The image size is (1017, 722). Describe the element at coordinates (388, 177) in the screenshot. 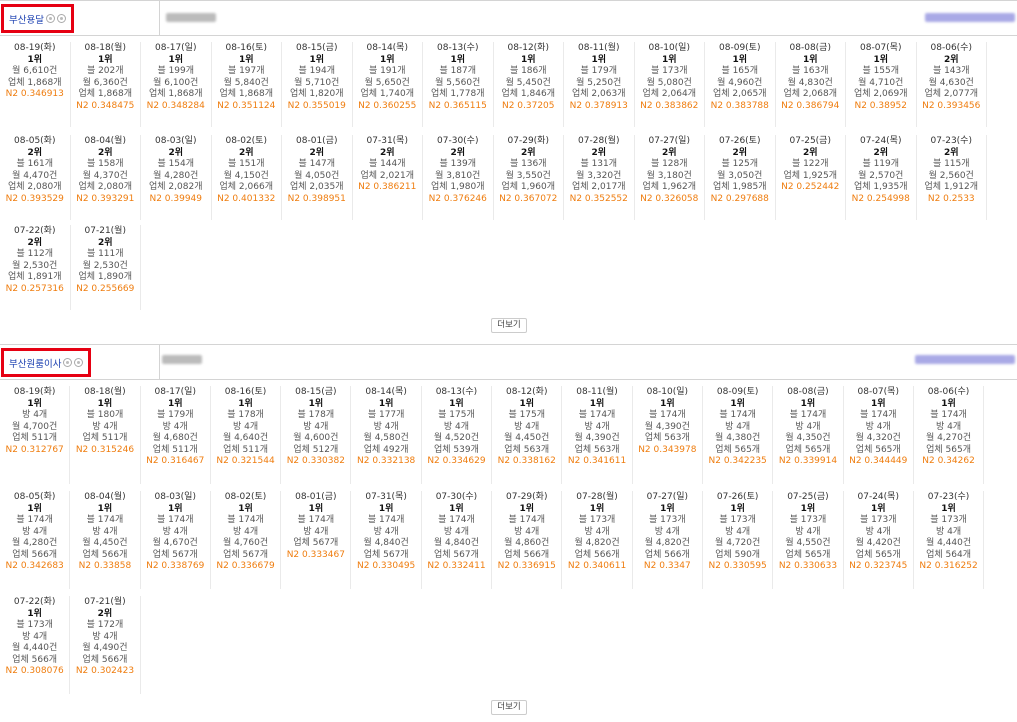

I see `rank-cell: 07-31(목) 2위 블 144개 업체 2,021개 N2 0.386211` at that location.